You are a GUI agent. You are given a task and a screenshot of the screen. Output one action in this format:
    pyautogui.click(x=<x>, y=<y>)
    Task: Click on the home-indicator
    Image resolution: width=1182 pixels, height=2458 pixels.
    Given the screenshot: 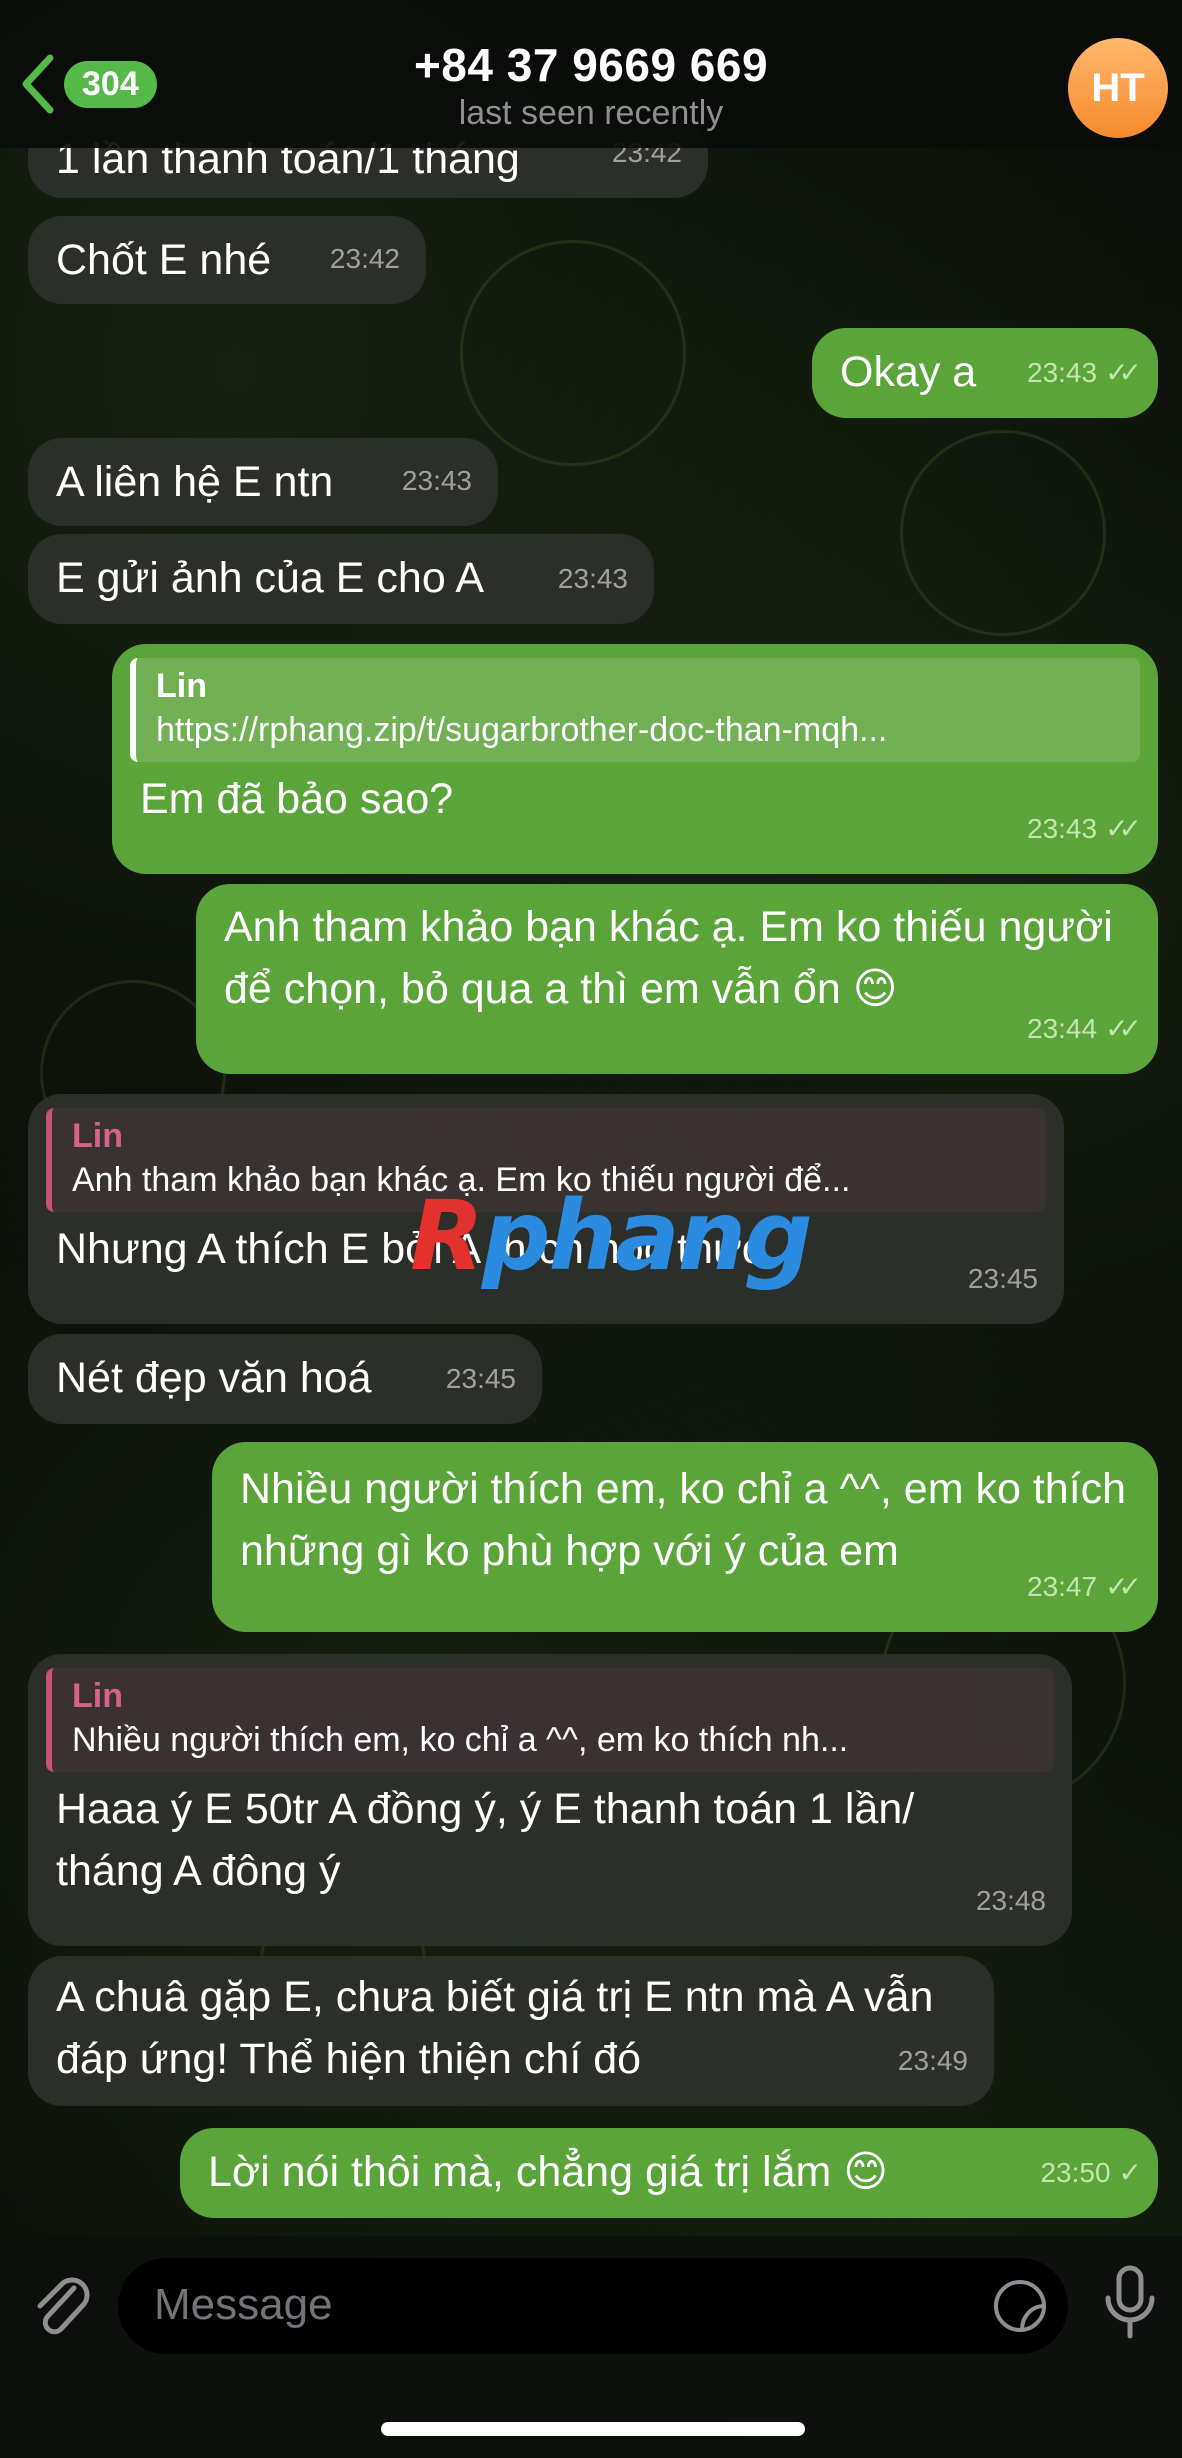 What is the action you would take?
    pyautogui.click(x=593, y=2429)
    